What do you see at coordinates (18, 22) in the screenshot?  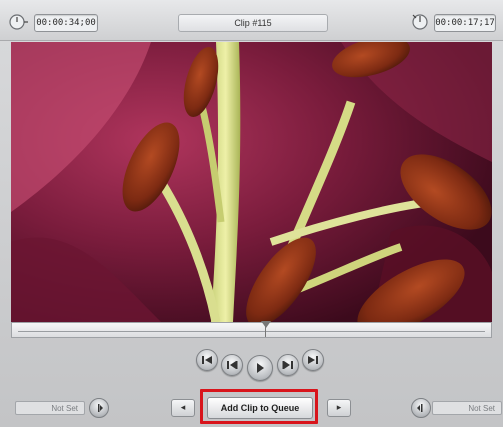 I see `timecode-duration-icon` at bounding box center [18, 22].